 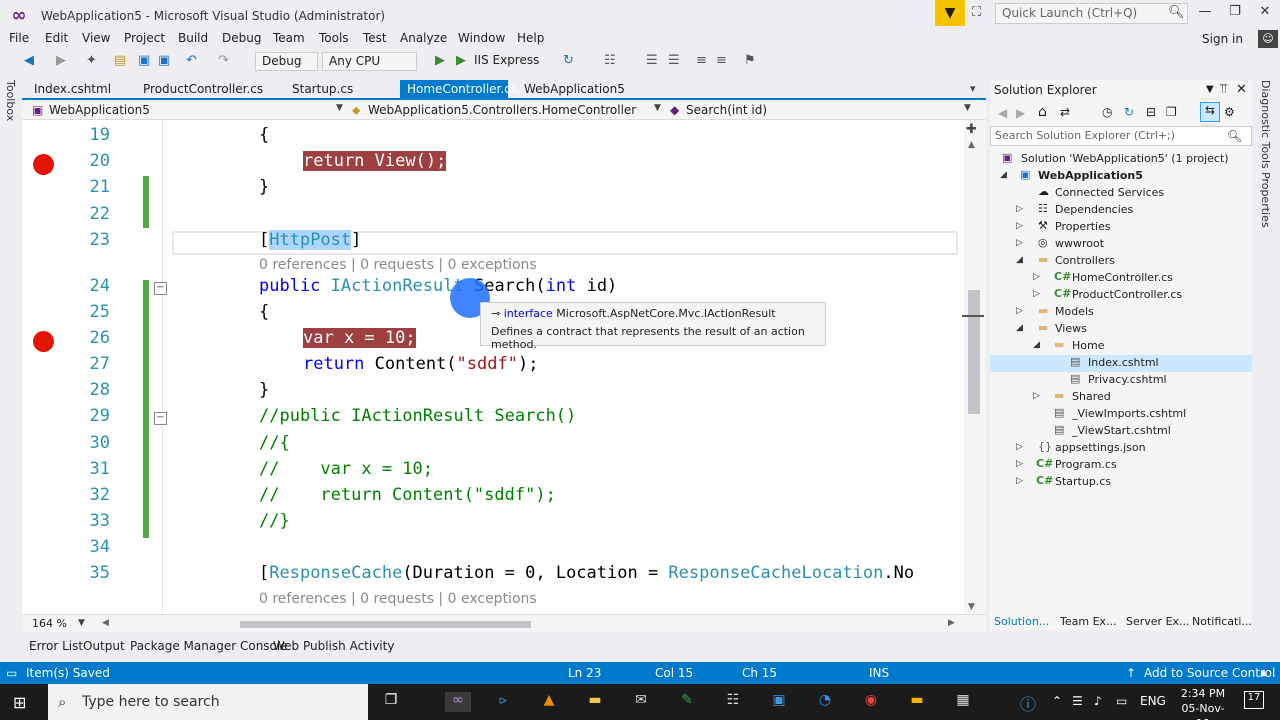 What do you see at coordinates (10, 100) in the screenshot?
I see `toolbox-tab: Toolbox` at bounding box center [10, 100].